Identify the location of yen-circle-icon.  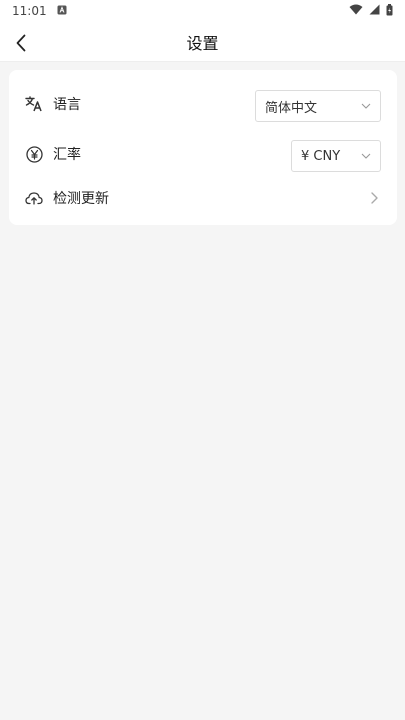
(34, 154).